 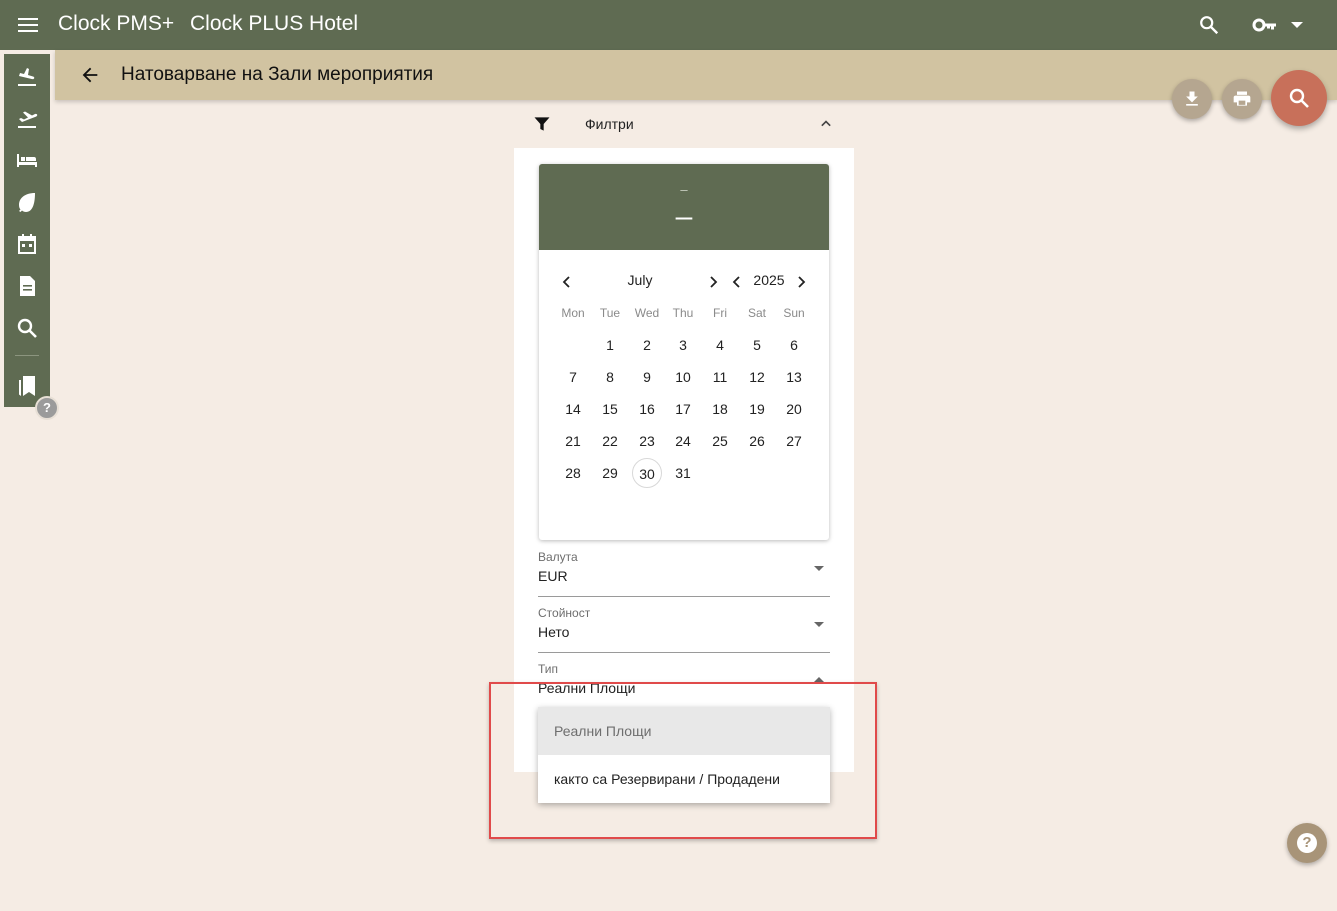 I want to click on filters-title: Филтри, so click(x=609, y=124).